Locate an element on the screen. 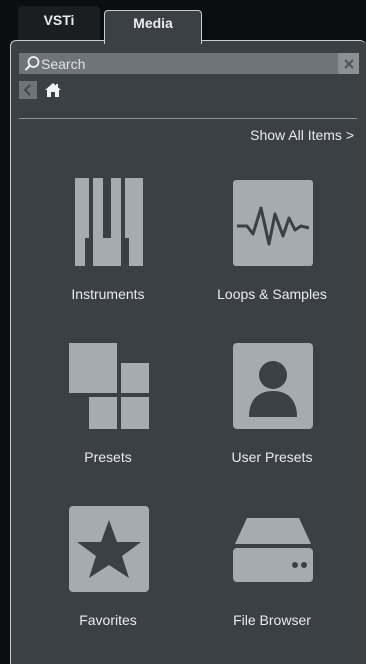 The width and height of the screenshot is (366, 664). clear-search-button is located at coordinates (348, 63).